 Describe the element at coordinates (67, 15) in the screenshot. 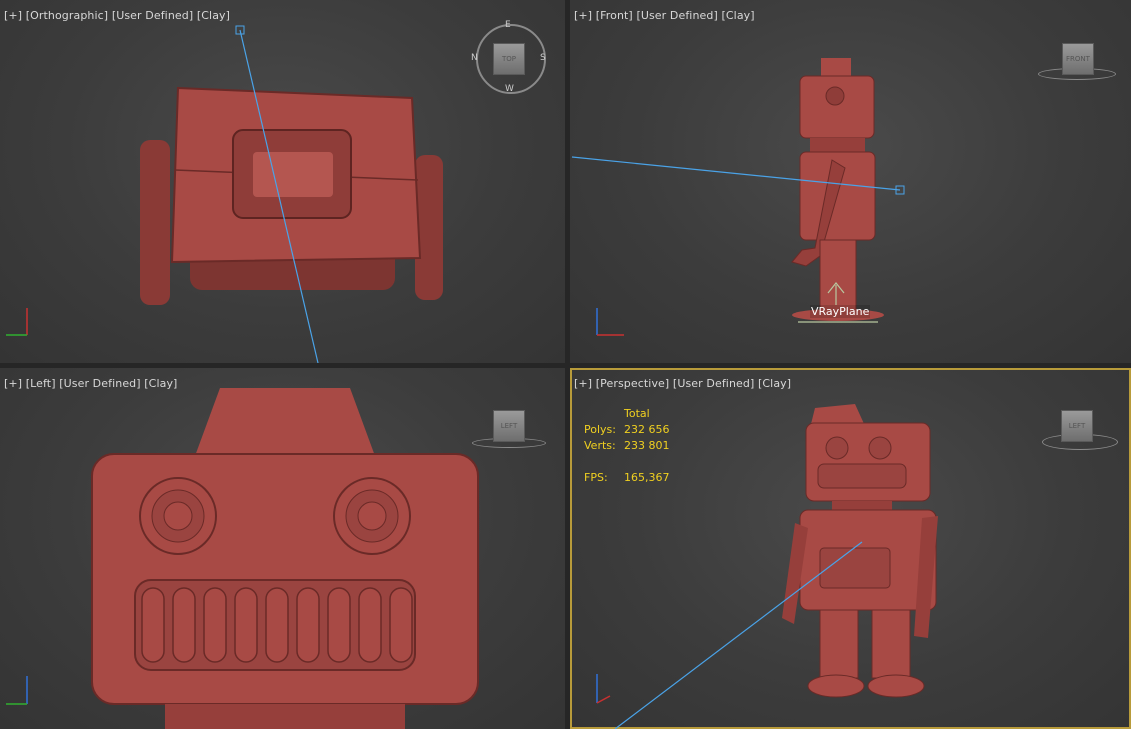

I see `viewport-view-type: [Orthographic]` at that location.